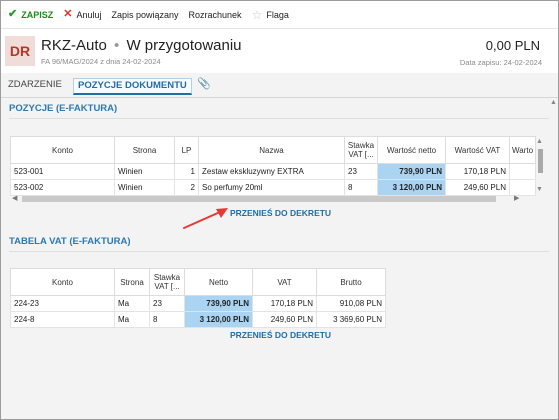 The width and height of the screenshot is (559, 420). What do you see at coordinates (284, 319) in the screenshot?
I see `cell-vat: 249,60 PLN` at bounding box center [284, 319].